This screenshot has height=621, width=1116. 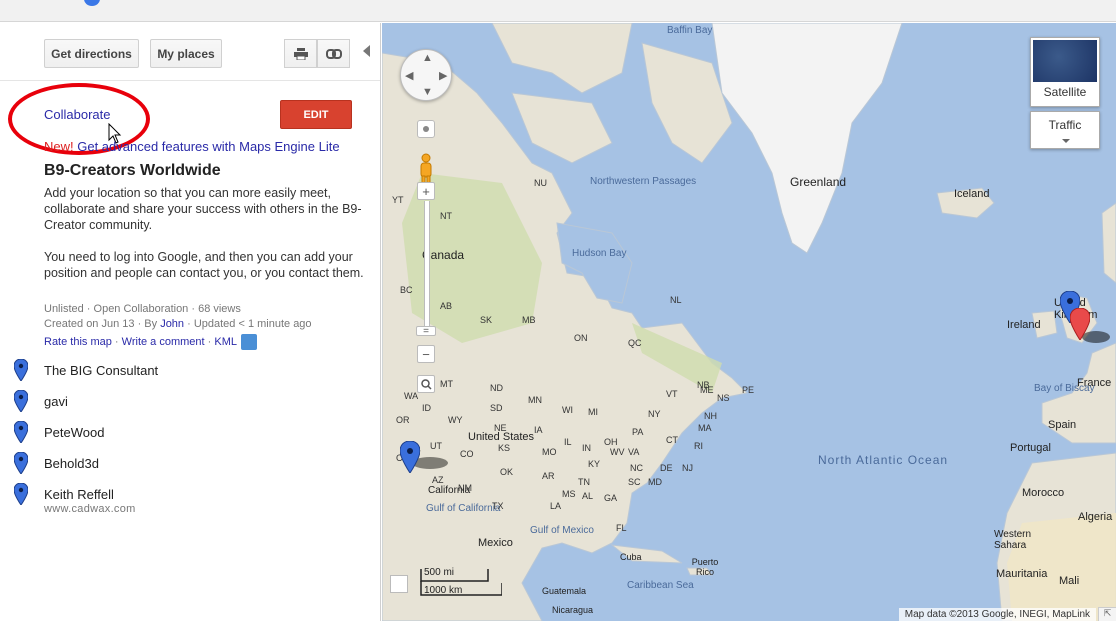 I want to click on list-item: gavi, so click(x=41, y=401).